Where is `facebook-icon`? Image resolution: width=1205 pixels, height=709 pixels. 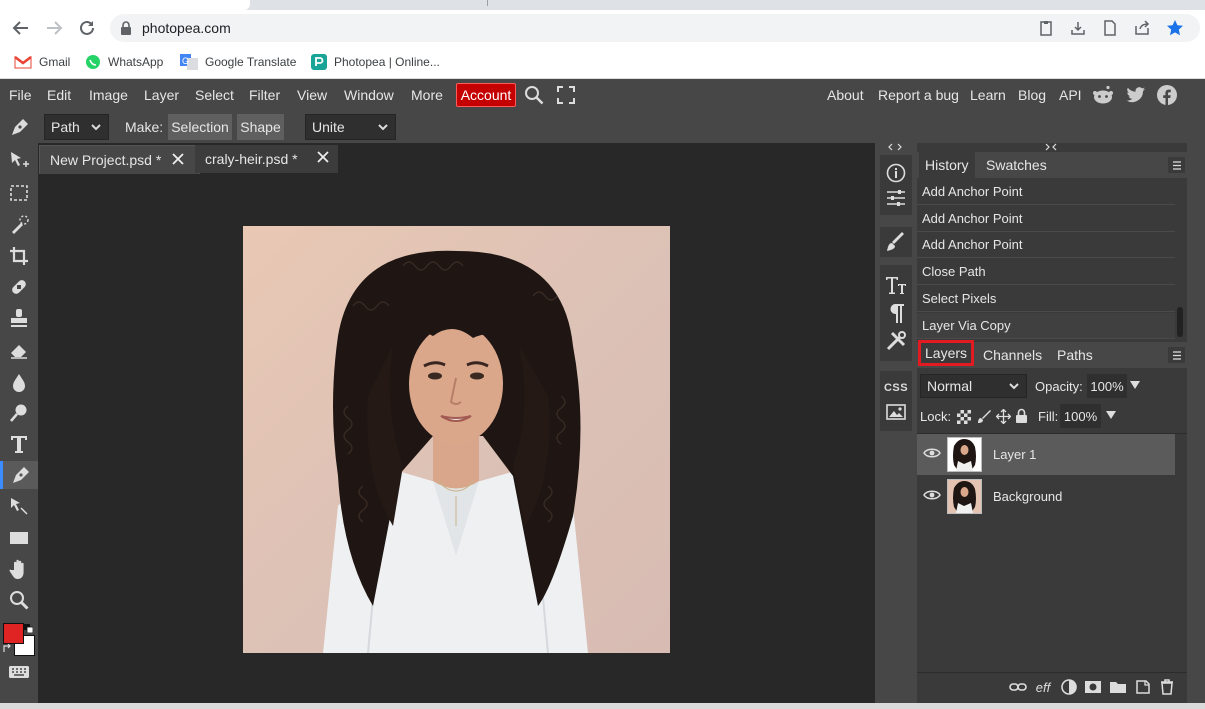
facebook-icon is located at coordinates (1167, 95).